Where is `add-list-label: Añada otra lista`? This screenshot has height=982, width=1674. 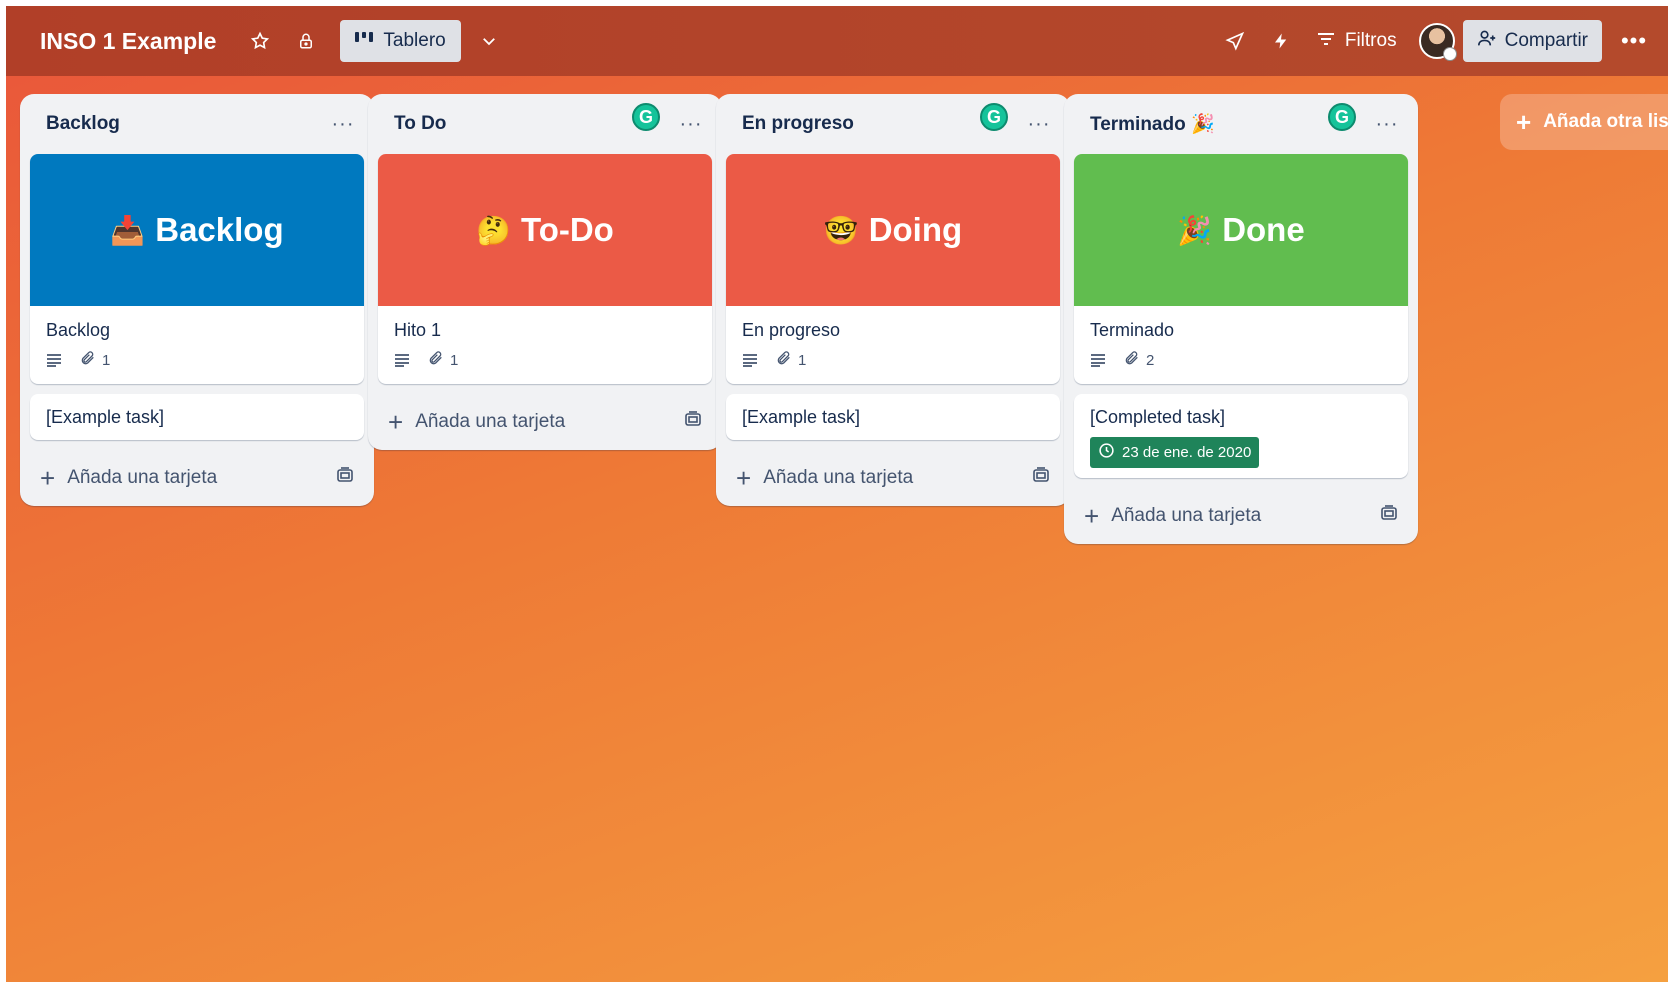
add-list-label: Añada otra lista is located at coordinates (1605, 121).